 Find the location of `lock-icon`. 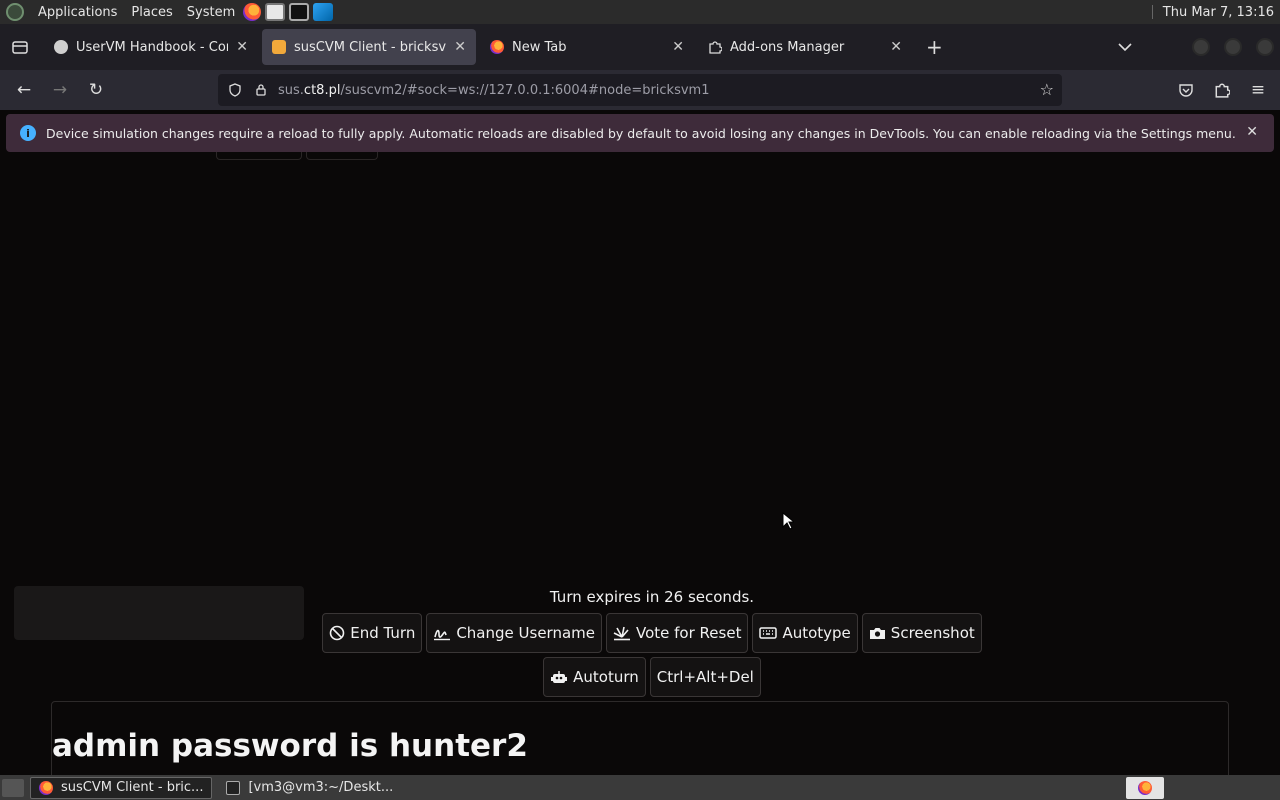

lock-icon is located at coordinates (261, 90).